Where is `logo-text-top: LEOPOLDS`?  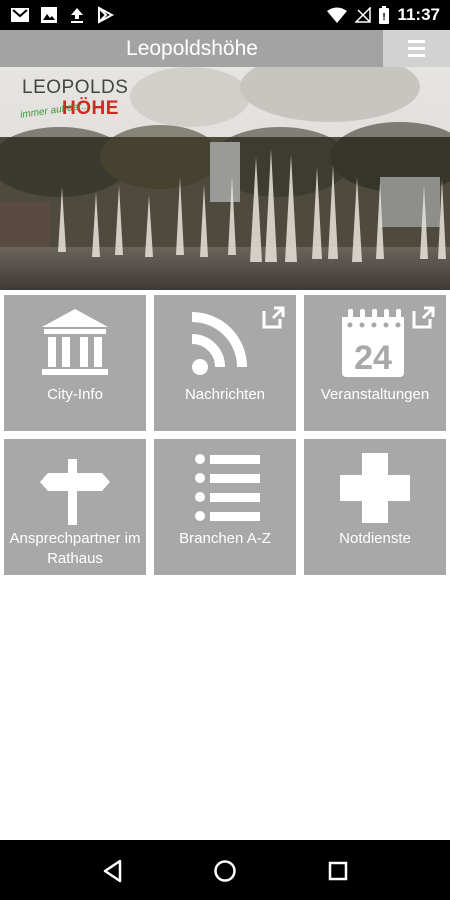
logo-text-top: LEOPOLDS is located at coordinates (75, 87).